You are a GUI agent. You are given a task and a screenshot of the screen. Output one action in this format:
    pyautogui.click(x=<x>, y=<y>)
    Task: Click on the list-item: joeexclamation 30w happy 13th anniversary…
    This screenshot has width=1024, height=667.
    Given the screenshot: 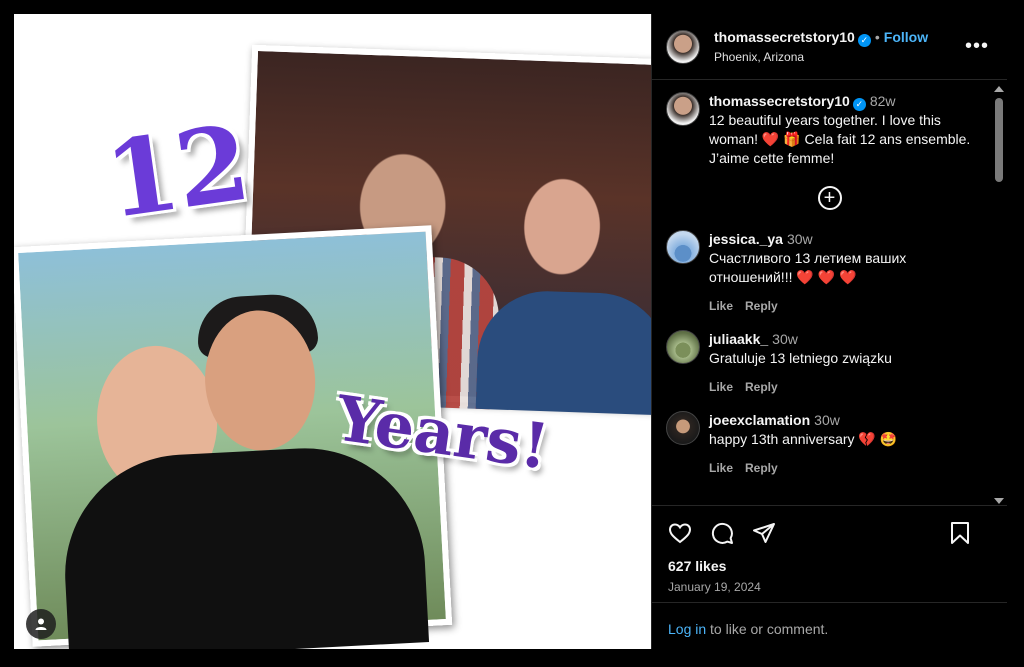 What is the action you would take?
    pyautogui.click(x=829, y=444)
    